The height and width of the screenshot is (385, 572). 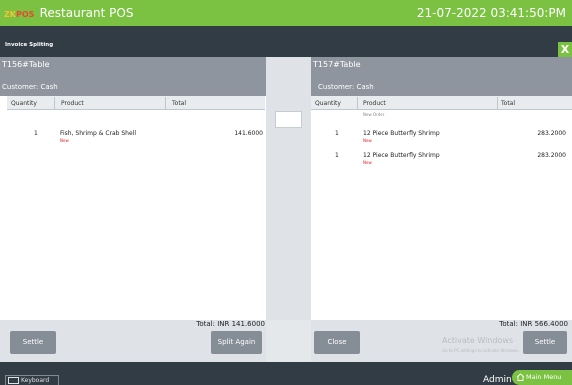 I want to click on current-user: Admin, so click(x=497, y=380).